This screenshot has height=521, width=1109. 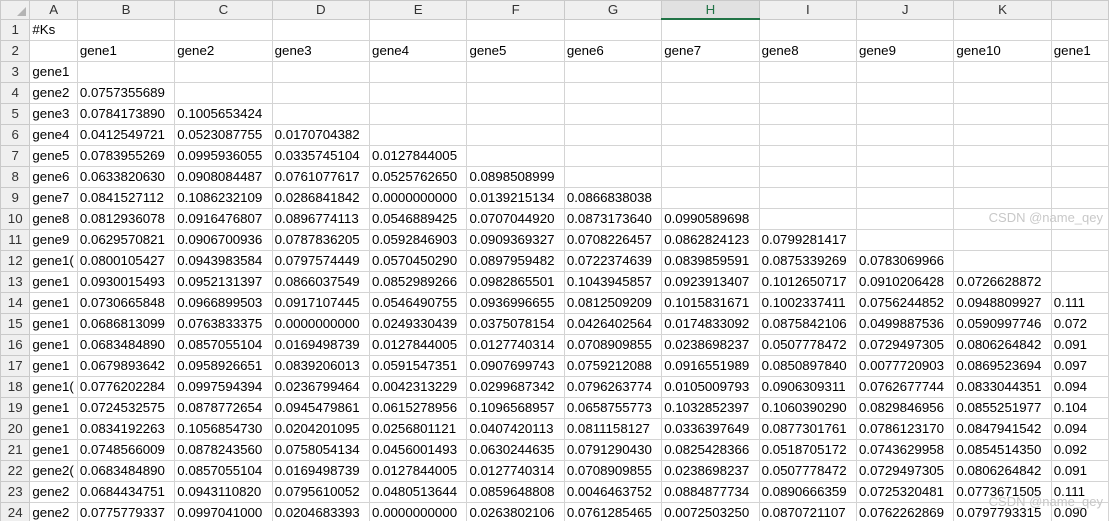 I want to click on cell: 0.0784173890, so click(x=126, y=113).